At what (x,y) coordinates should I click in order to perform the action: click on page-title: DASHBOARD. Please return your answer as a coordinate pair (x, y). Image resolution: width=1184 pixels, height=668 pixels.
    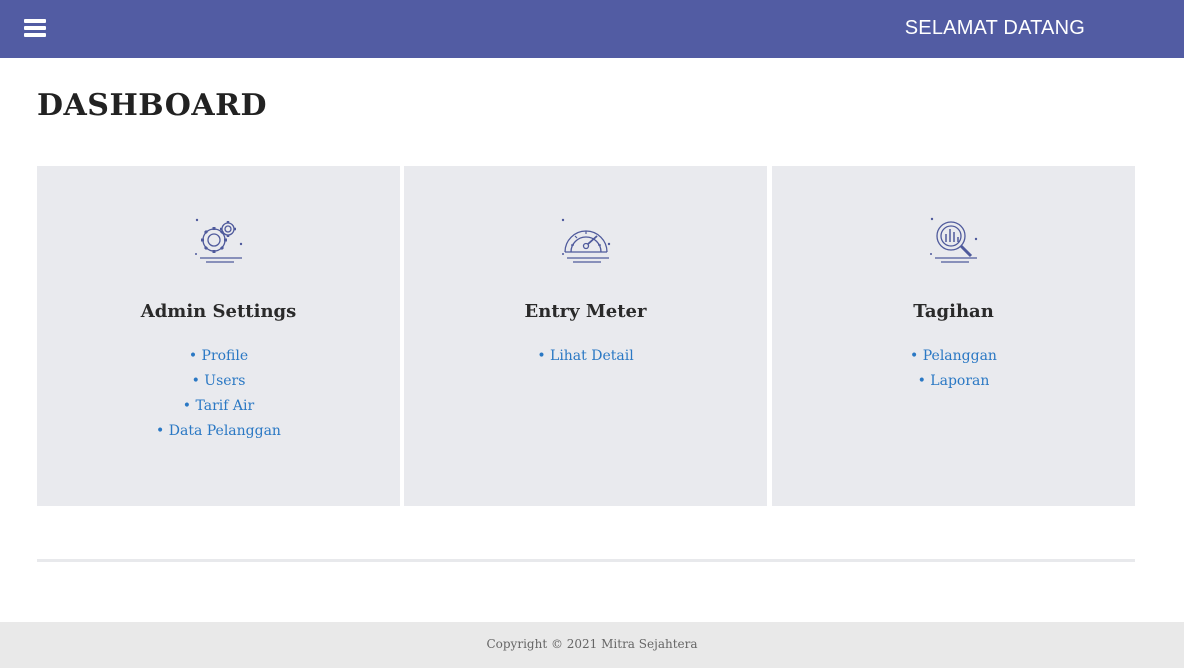
    Looking at the image, I should click on (152, 105).